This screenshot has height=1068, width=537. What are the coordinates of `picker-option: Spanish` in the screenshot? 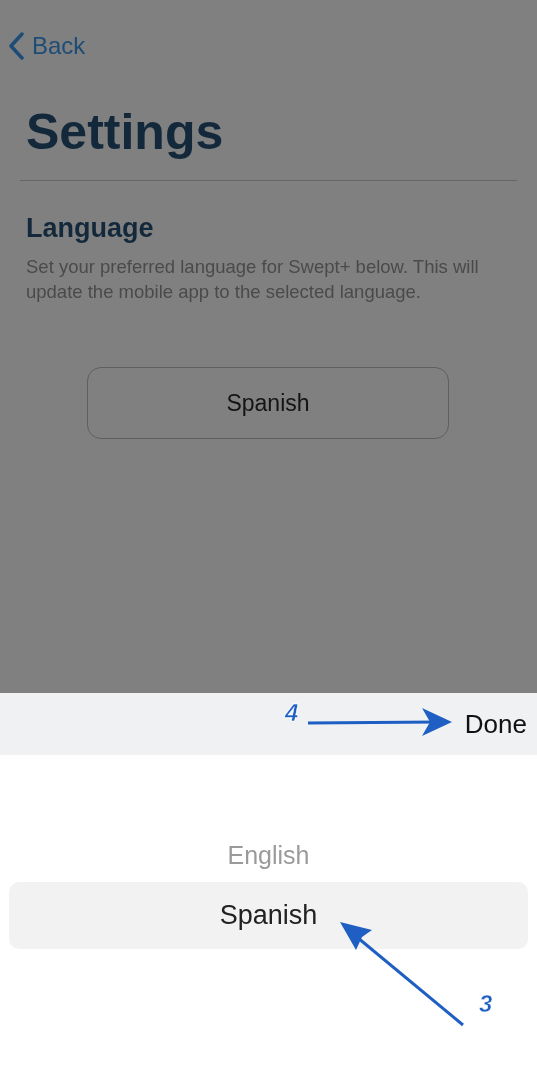 It's located at (268, 915).